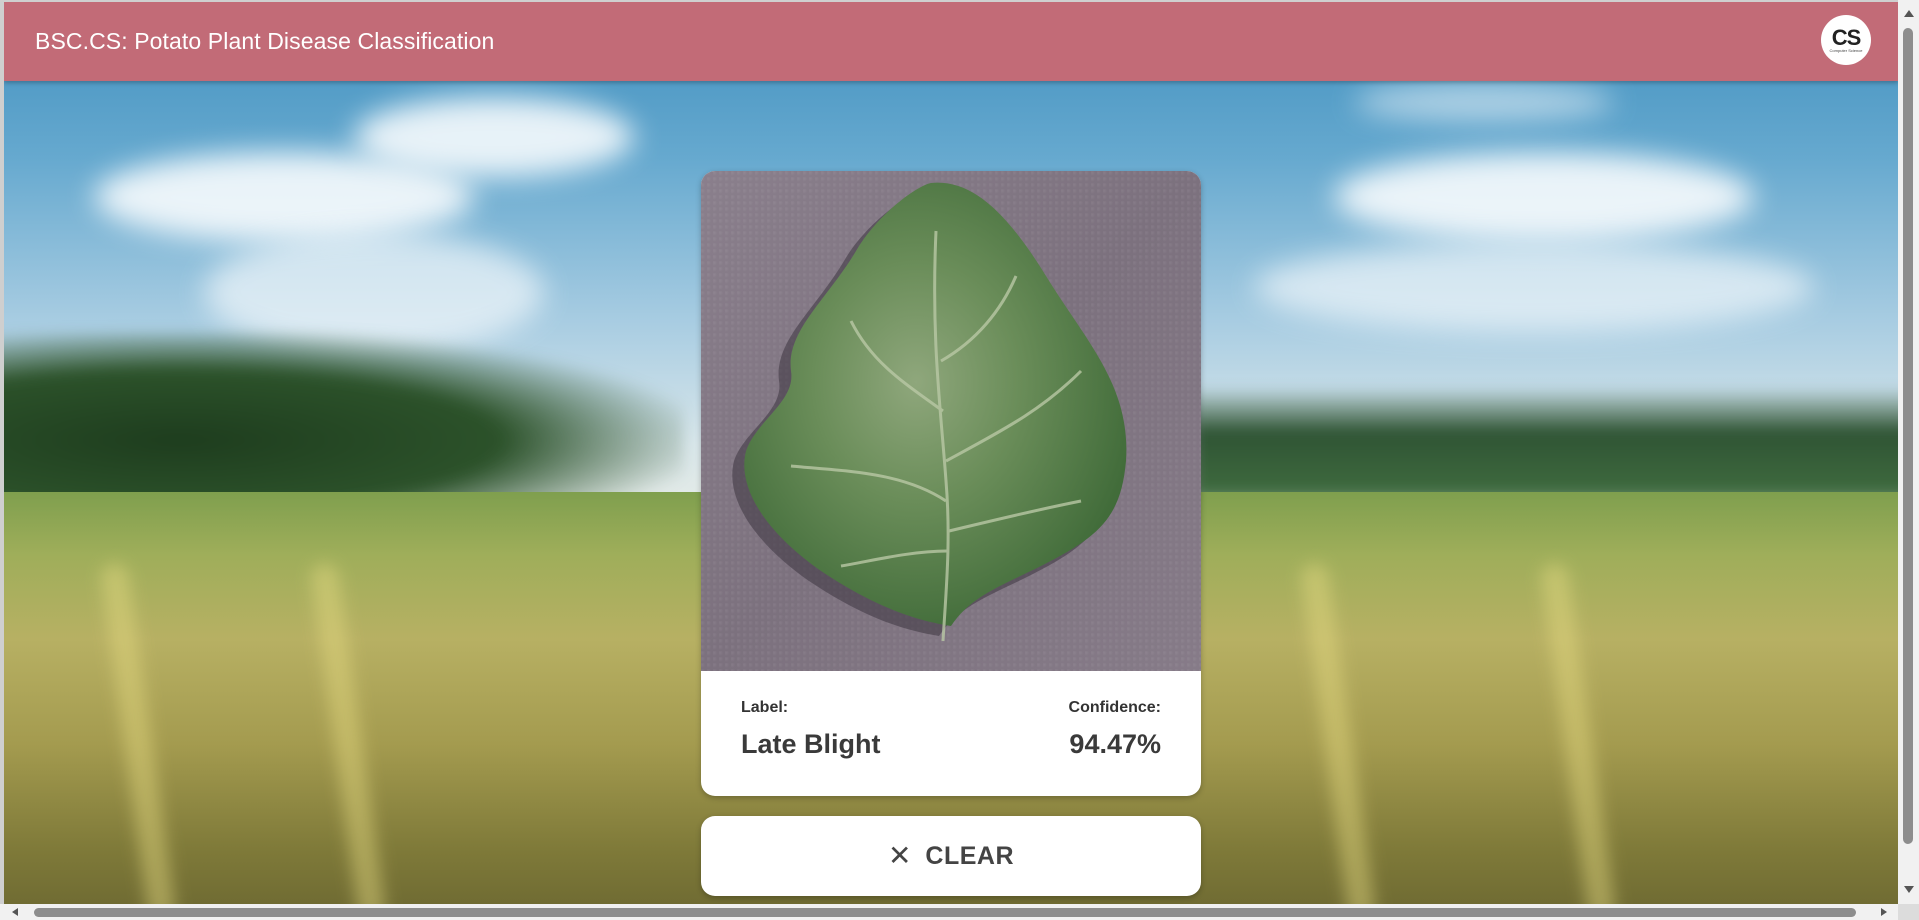 This screenshot has height=920, width=1919. I want to click on scroll-up-arrow-icon, so click(1909, 13).